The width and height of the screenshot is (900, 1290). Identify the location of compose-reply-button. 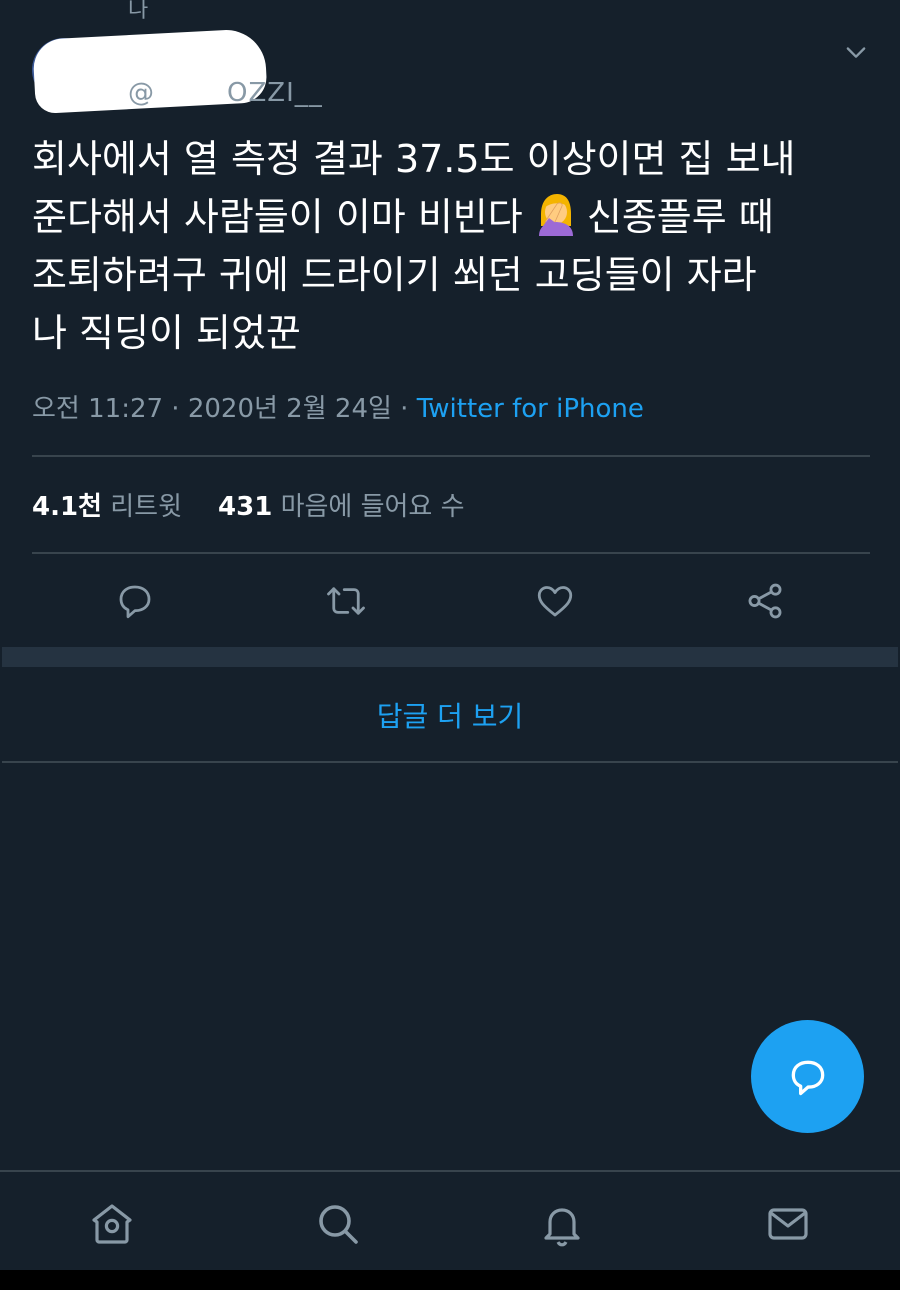
(807, 1076).